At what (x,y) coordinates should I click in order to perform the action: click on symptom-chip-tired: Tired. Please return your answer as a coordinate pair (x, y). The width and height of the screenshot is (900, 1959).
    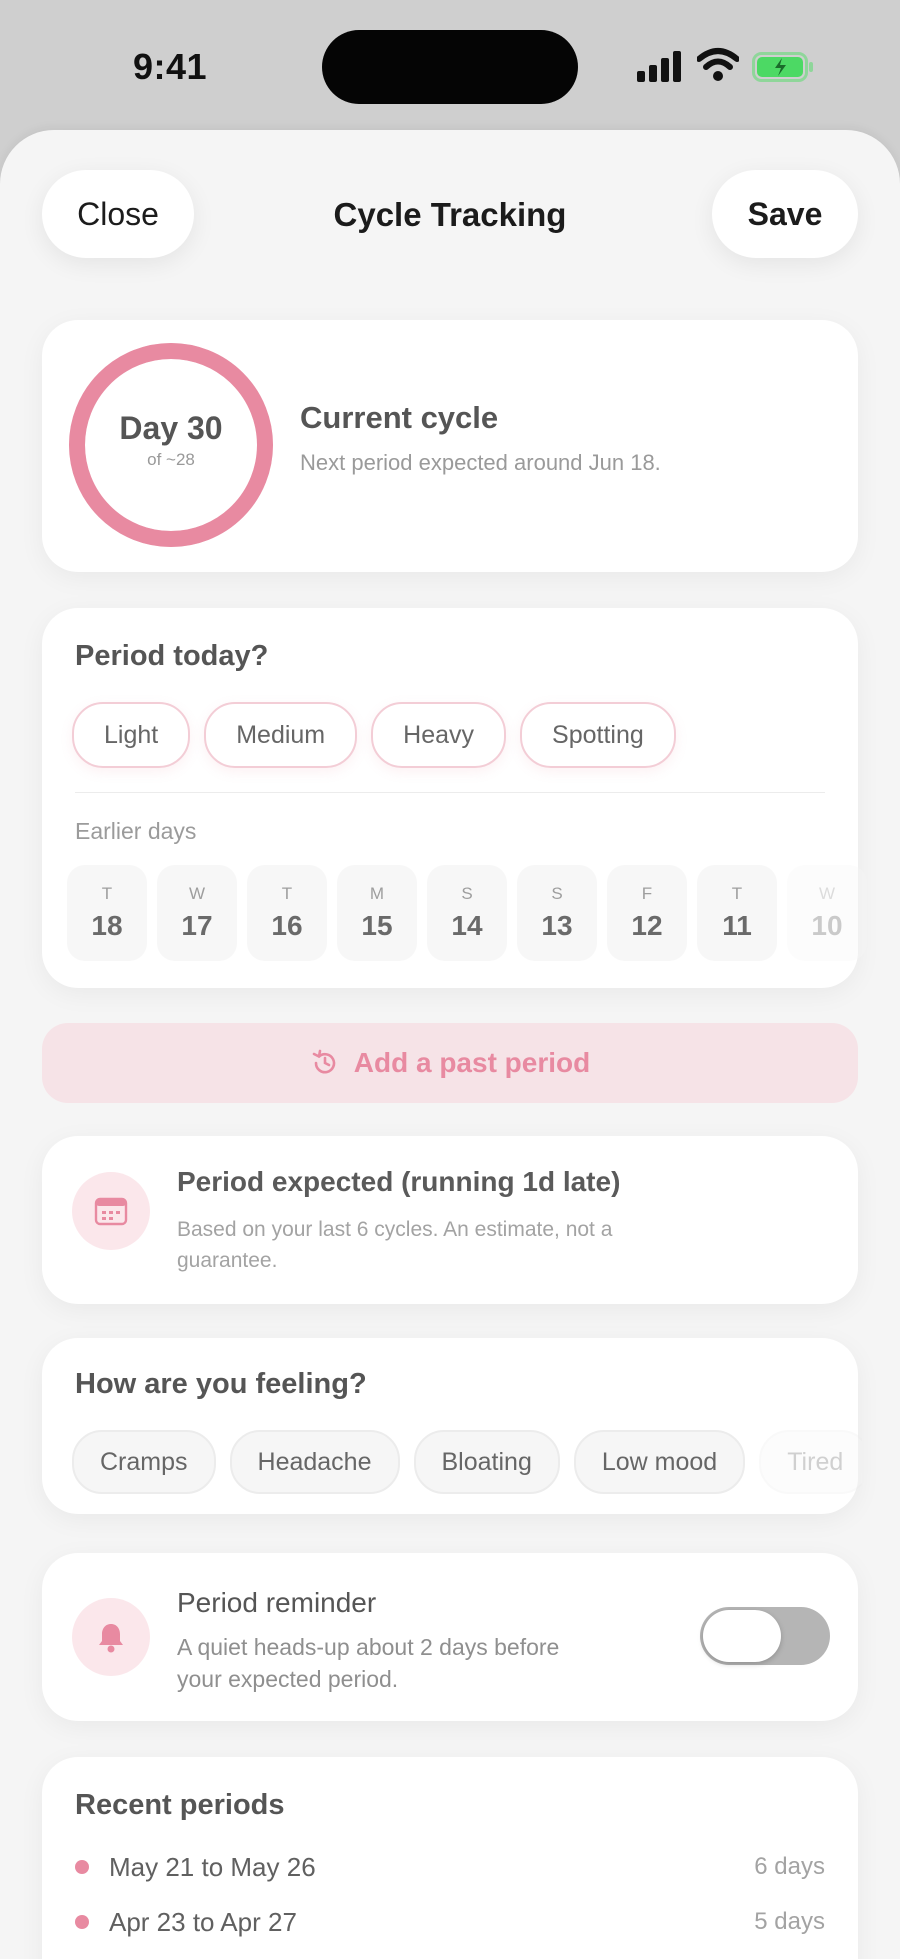
    Looking at the image, I should click on (810, 1462).